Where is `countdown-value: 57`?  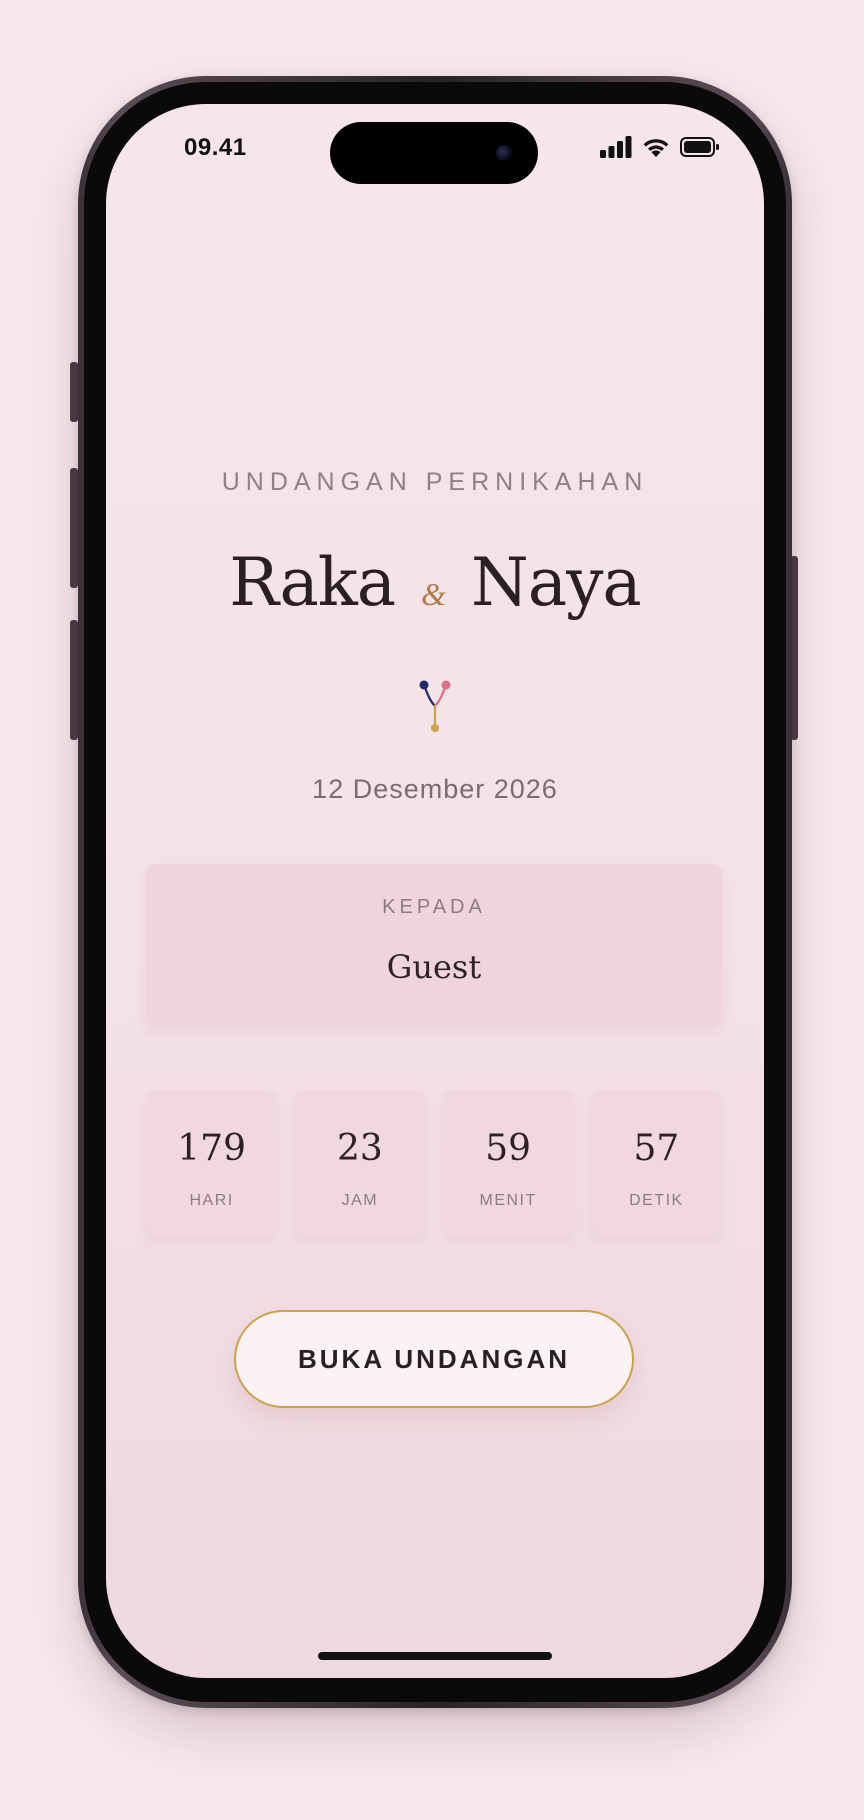
countdown-value: 57 is located at coordinates (656, 1148).